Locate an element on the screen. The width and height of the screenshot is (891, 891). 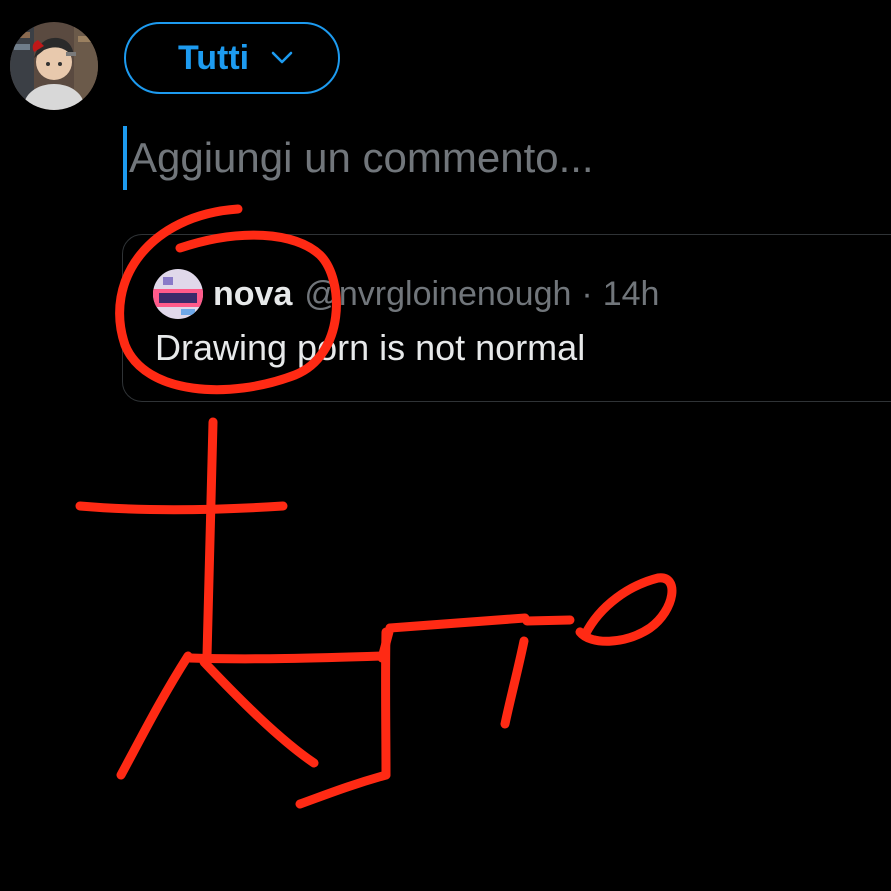
quoted-tweet-author-handle: @nvrgloinenough is located at coordinates (437, 294).